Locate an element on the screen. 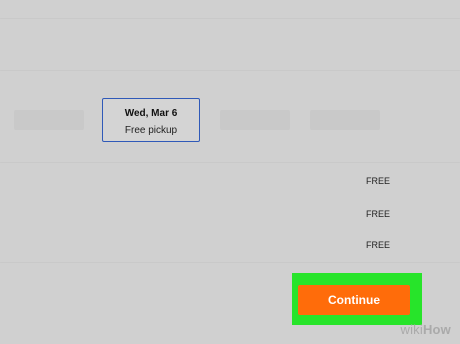 Image resolution: width=460 pixels, height=344 pixels. pickup-date-option: Wed, Mar 6 Free pickup is located at coordinates (151, 120).